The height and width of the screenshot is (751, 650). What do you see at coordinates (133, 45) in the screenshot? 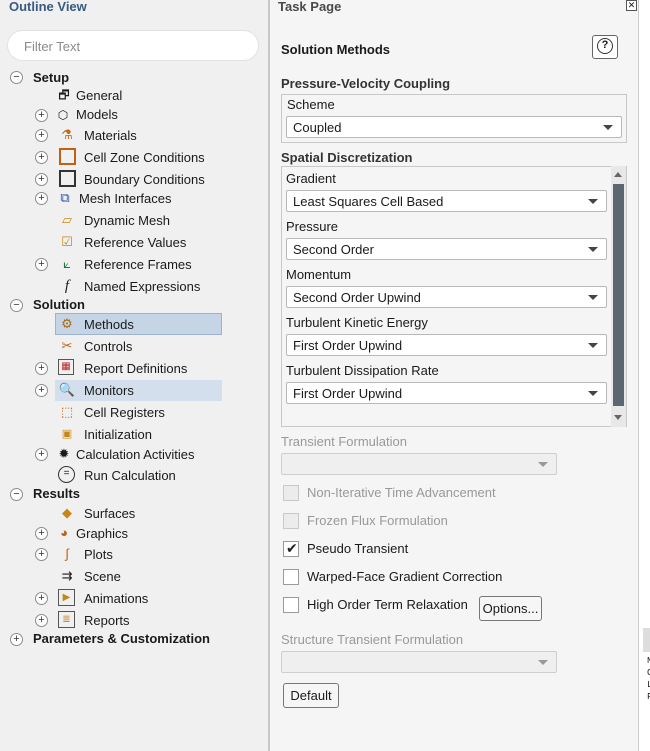
I see `filter-input: Filter Text` at bounding box center [133, 45].